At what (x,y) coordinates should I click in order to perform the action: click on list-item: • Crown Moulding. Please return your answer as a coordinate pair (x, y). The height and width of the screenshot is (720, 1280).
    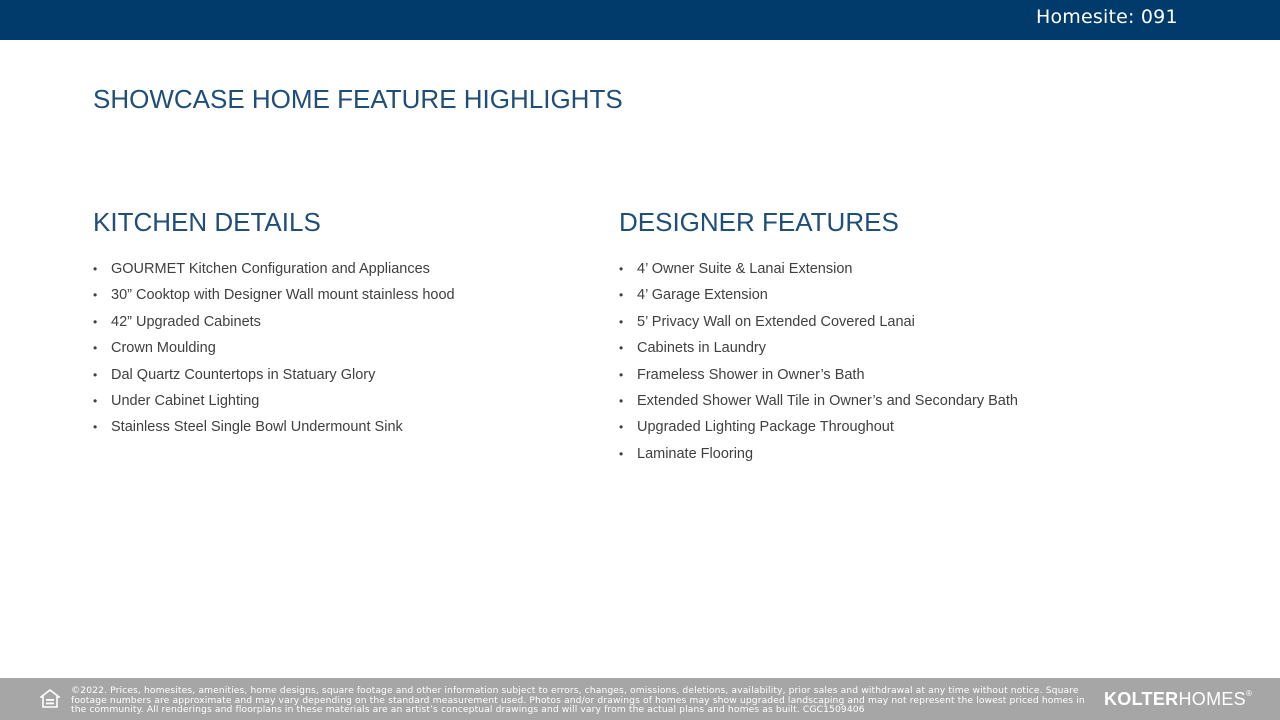
    Looking at the image, I should click on (333, 353).